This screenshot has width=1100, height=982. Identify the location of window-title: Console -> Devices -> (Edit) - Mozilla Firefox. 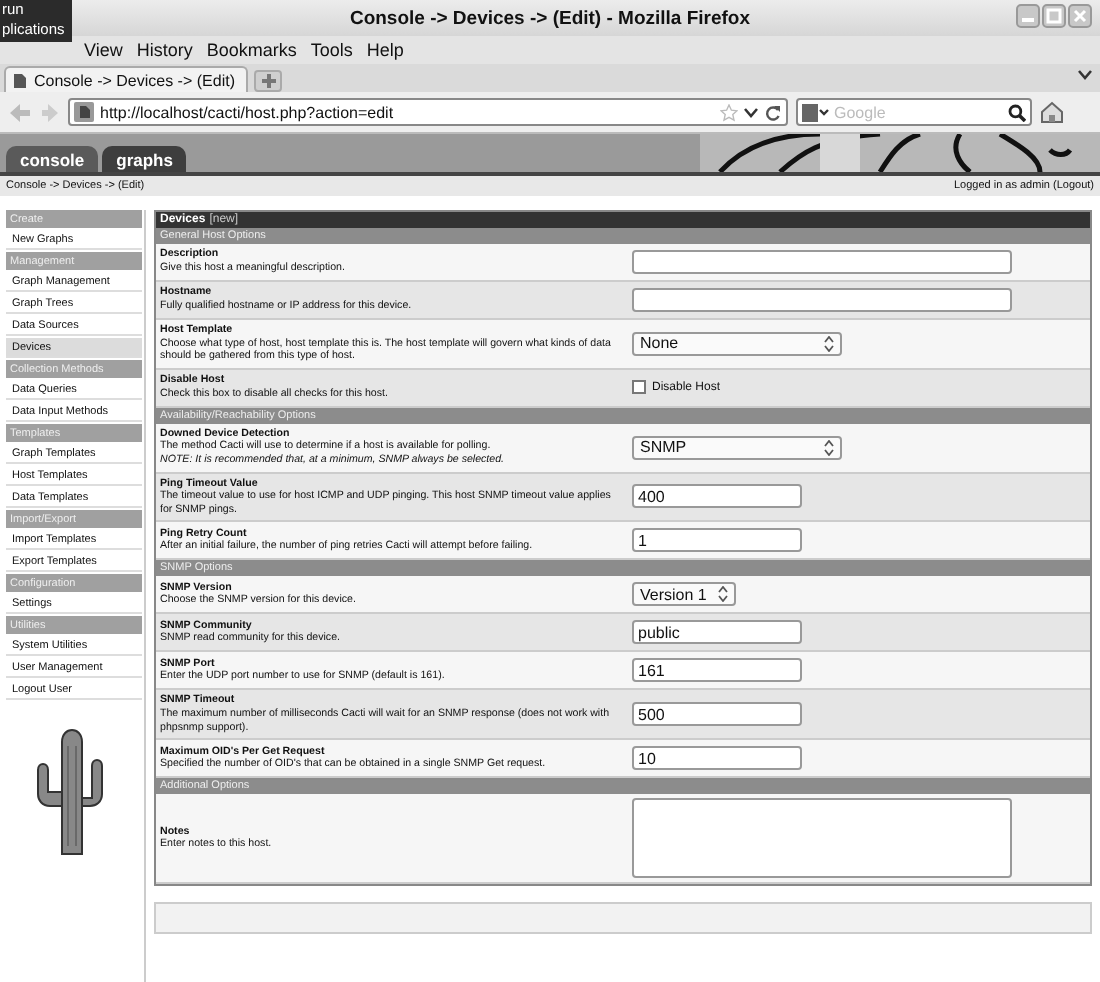
(550, 18).